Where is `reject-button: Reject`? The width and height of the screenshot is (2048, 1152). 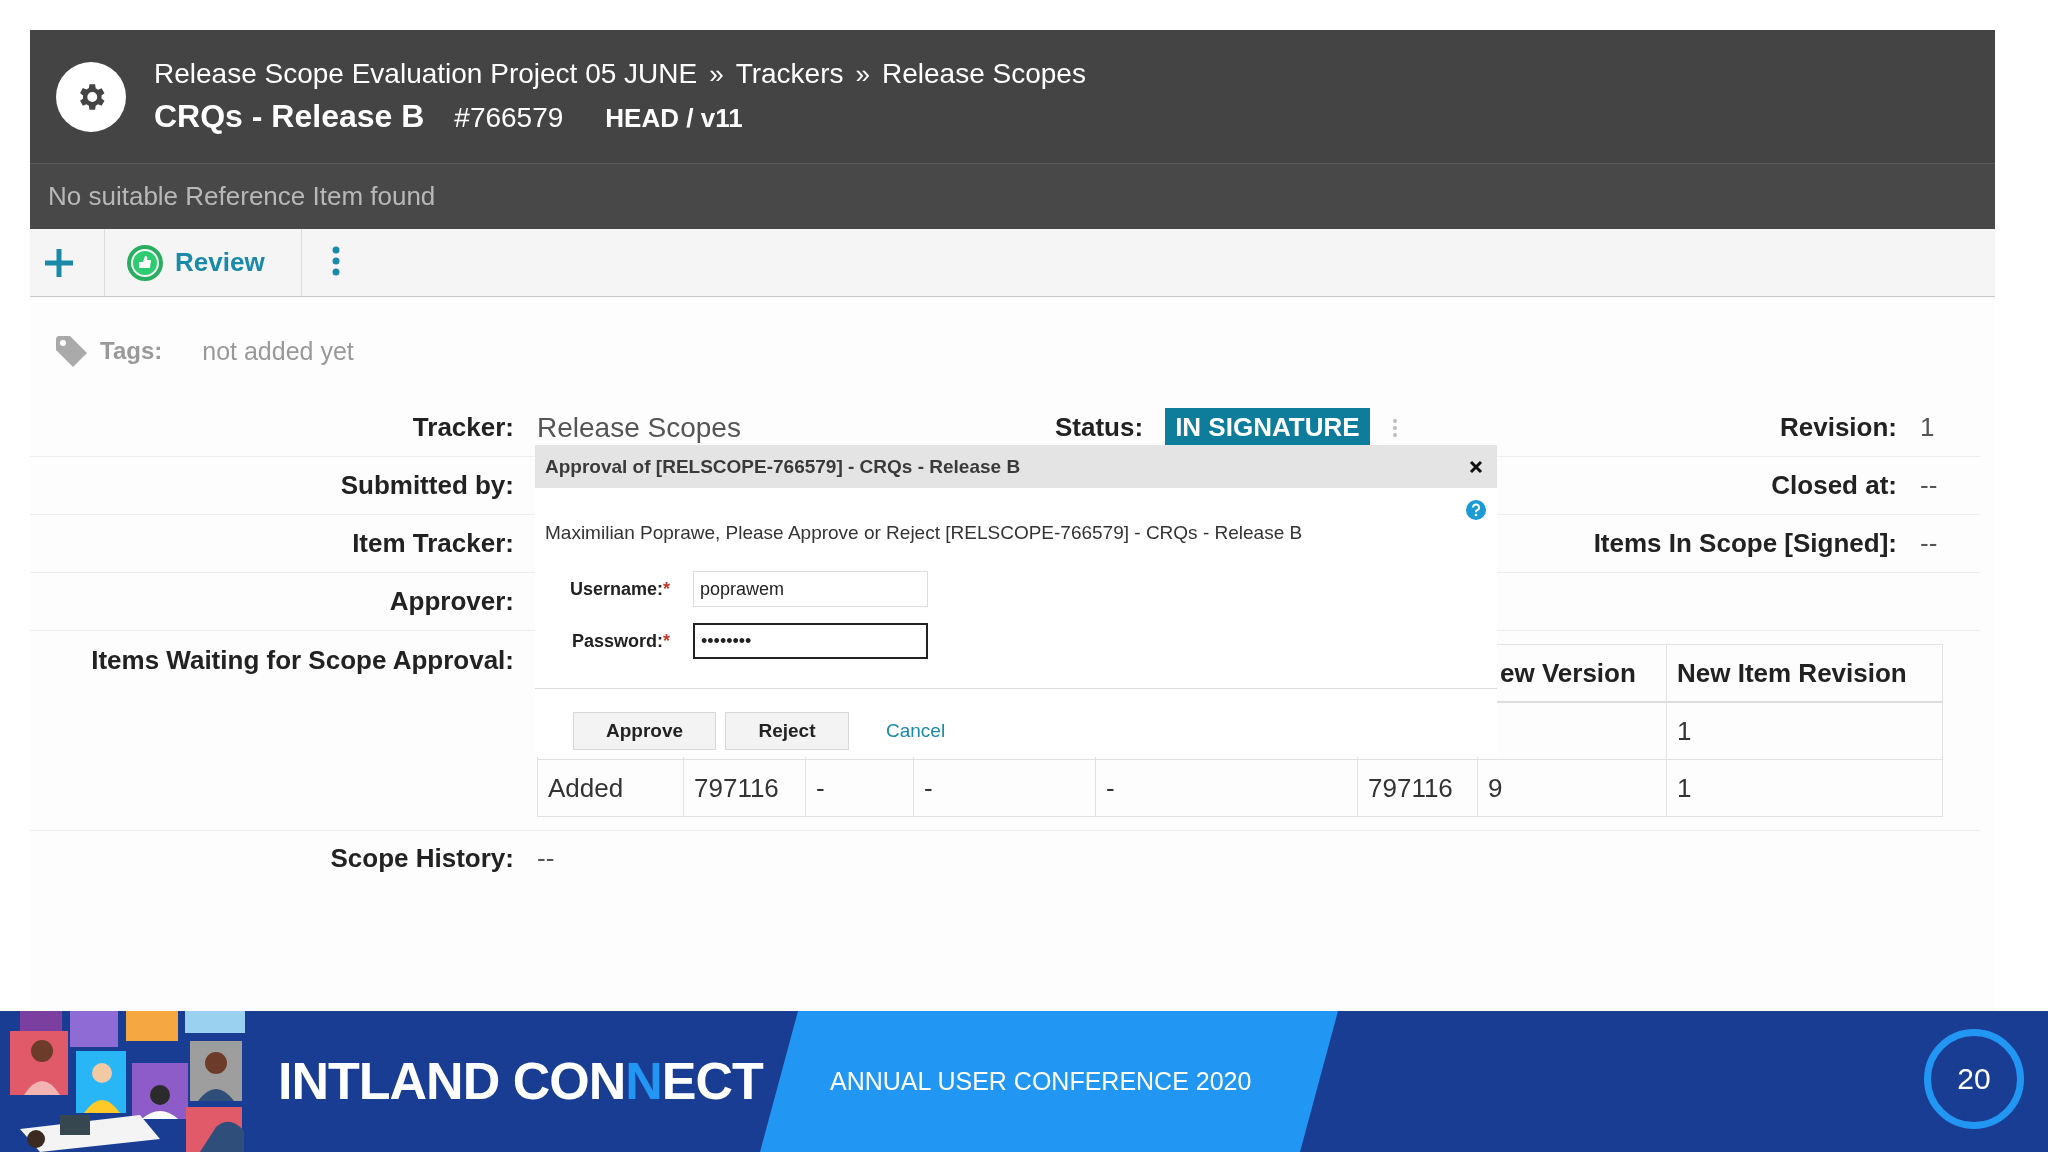 reject-button: Reject is located at coordinates (787, 731).